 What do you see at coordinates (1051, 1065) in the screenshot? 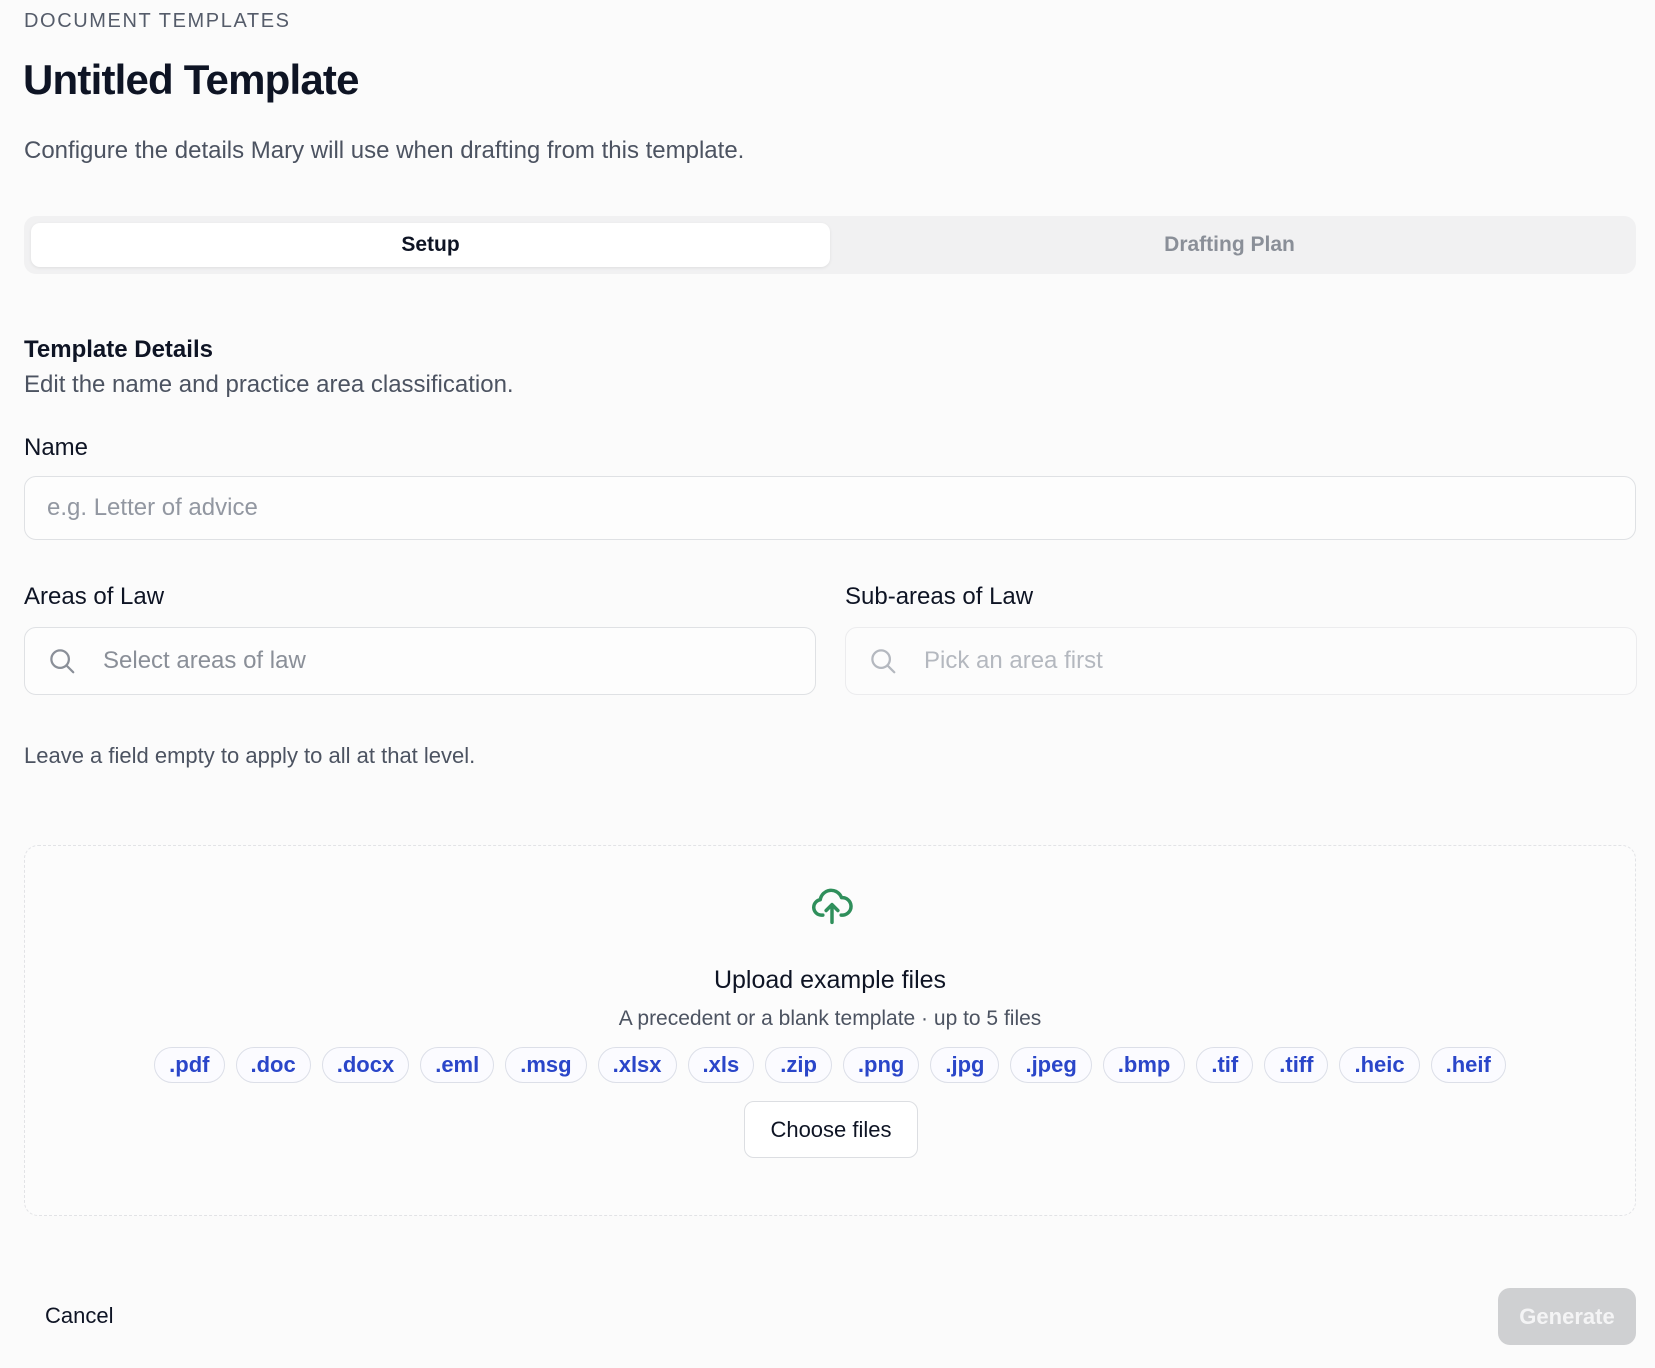
I see `file-type-chip: .jpeg` at bounding box center [1051, 1065].